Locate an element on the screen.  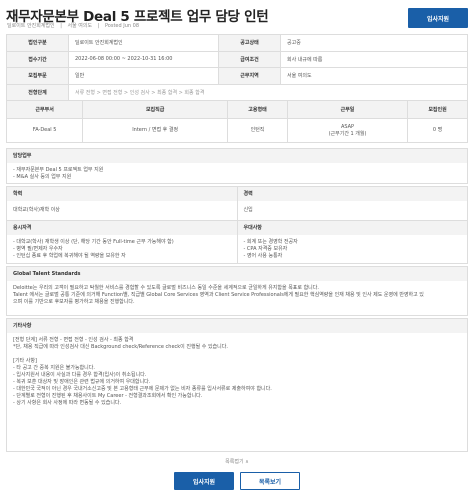
table-header-row: 근무부서 모집직급 고용형태 근무일 모집인원 is located at coordinates (236, 109).